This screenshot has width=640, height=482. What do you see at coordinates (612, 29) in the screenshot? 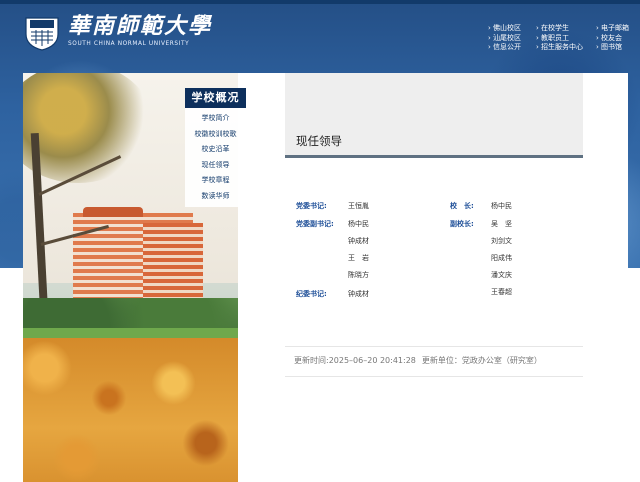
I see `nav-link-email: 电子邮箱` at bounding box center [612, 29].